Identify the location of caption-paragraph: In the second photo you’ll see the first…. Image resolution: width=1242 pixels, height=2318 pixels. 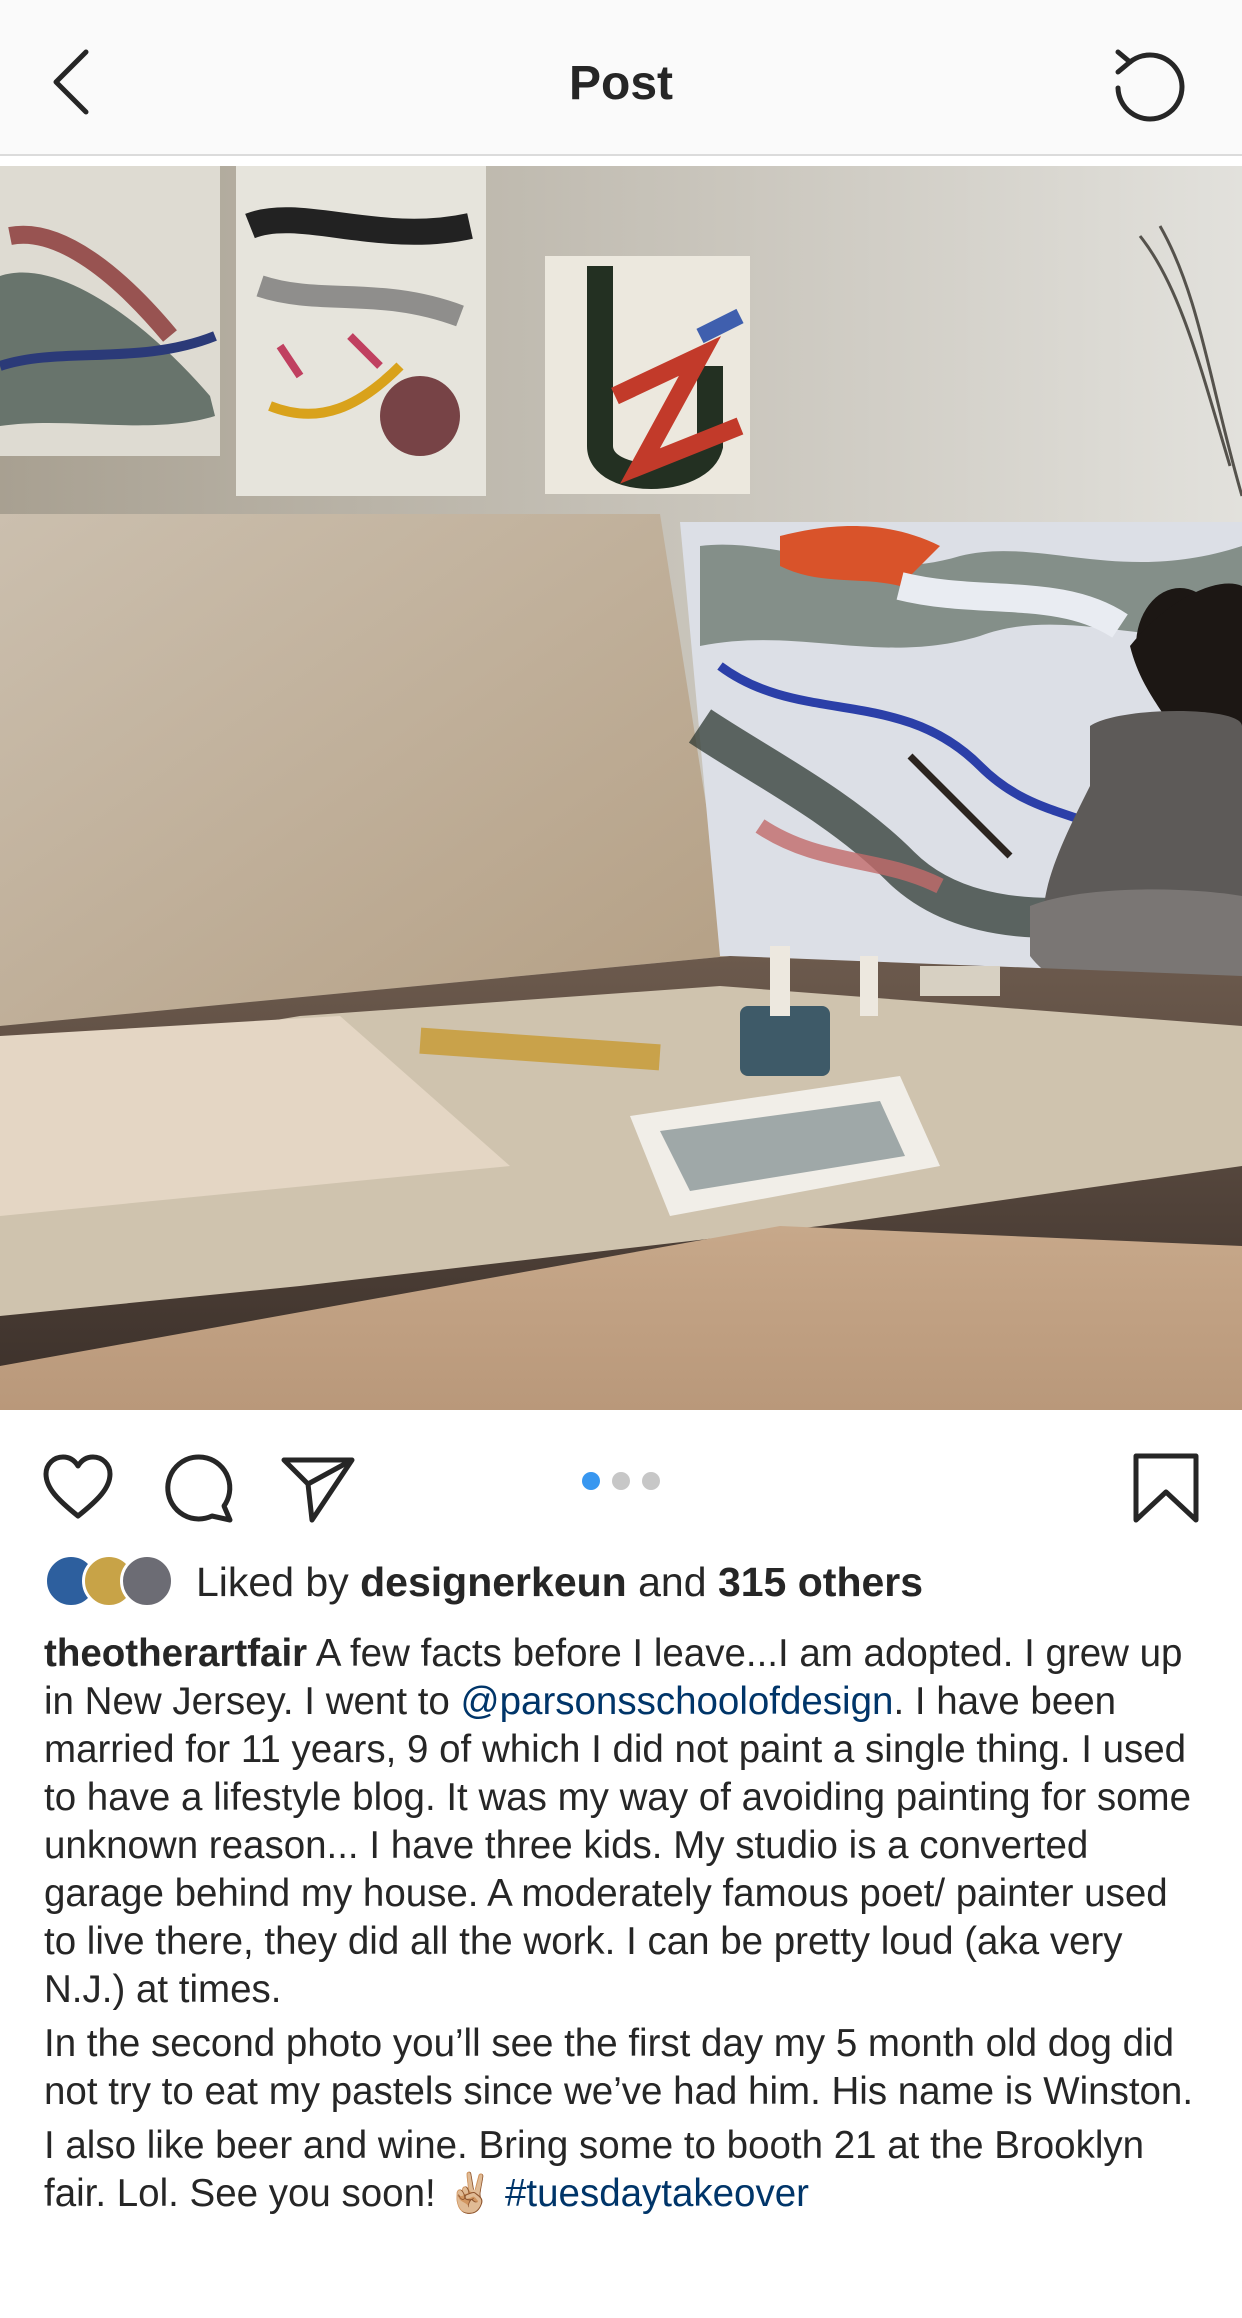
(619, 2067).